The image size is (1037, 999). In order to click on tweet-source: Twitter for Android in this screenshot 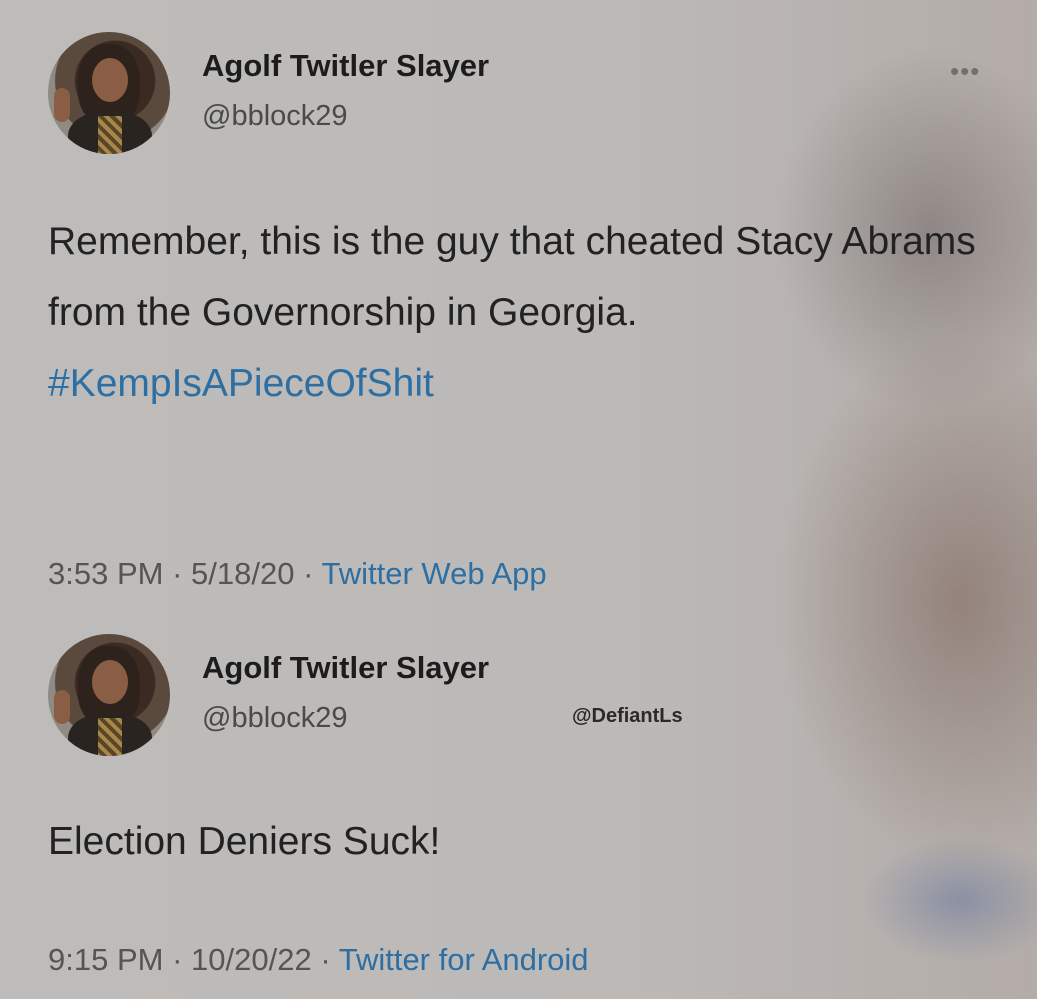, I will do `click(464, 959)`.